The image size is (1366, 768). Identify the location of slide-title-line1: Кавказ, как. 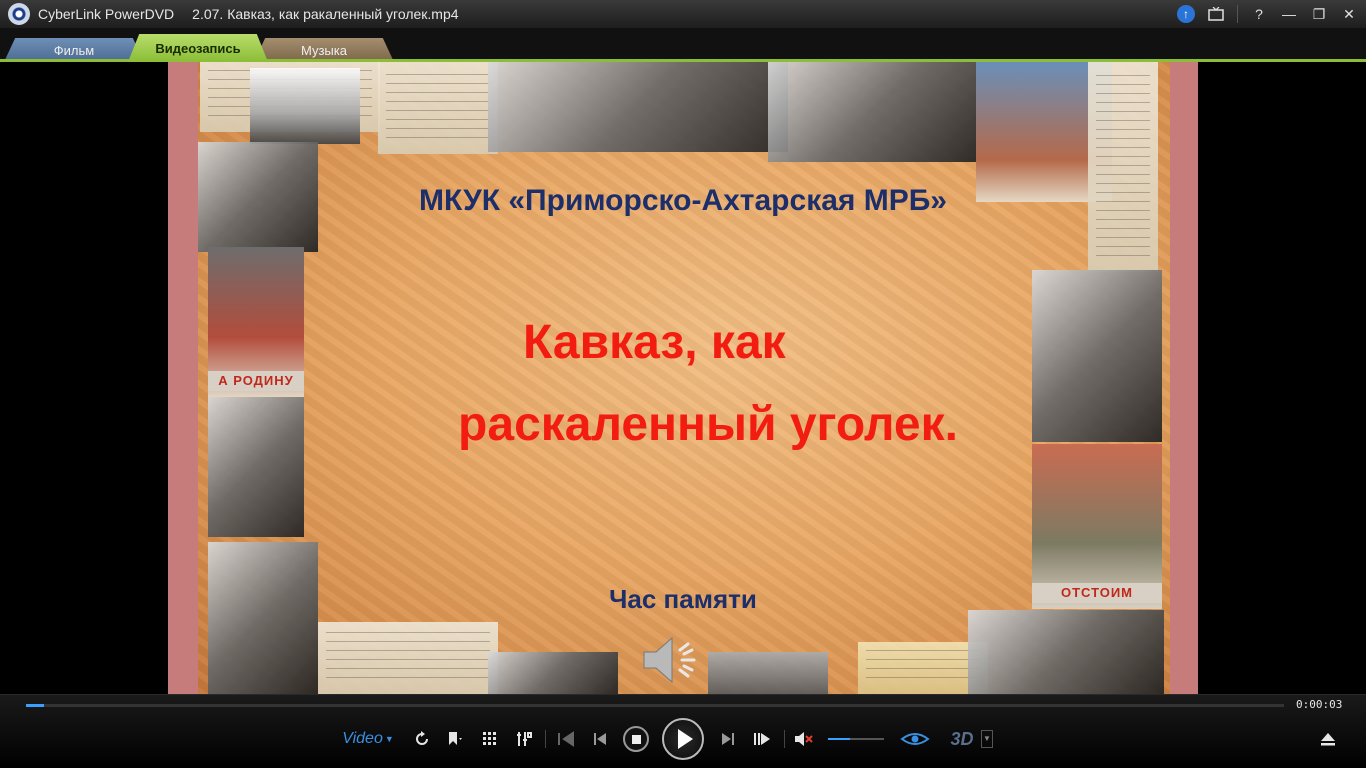
(654, 342).